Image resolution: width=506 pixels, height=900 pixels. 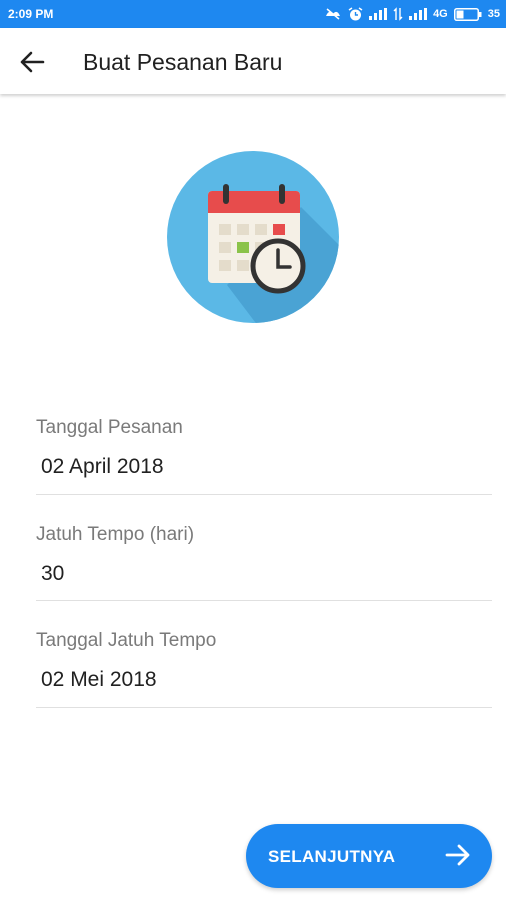 What do you see at coordinates (332, 856) in the screenshot?
I see `next-button-label: SELANJUTNYA` at bounding box center [332, 856].